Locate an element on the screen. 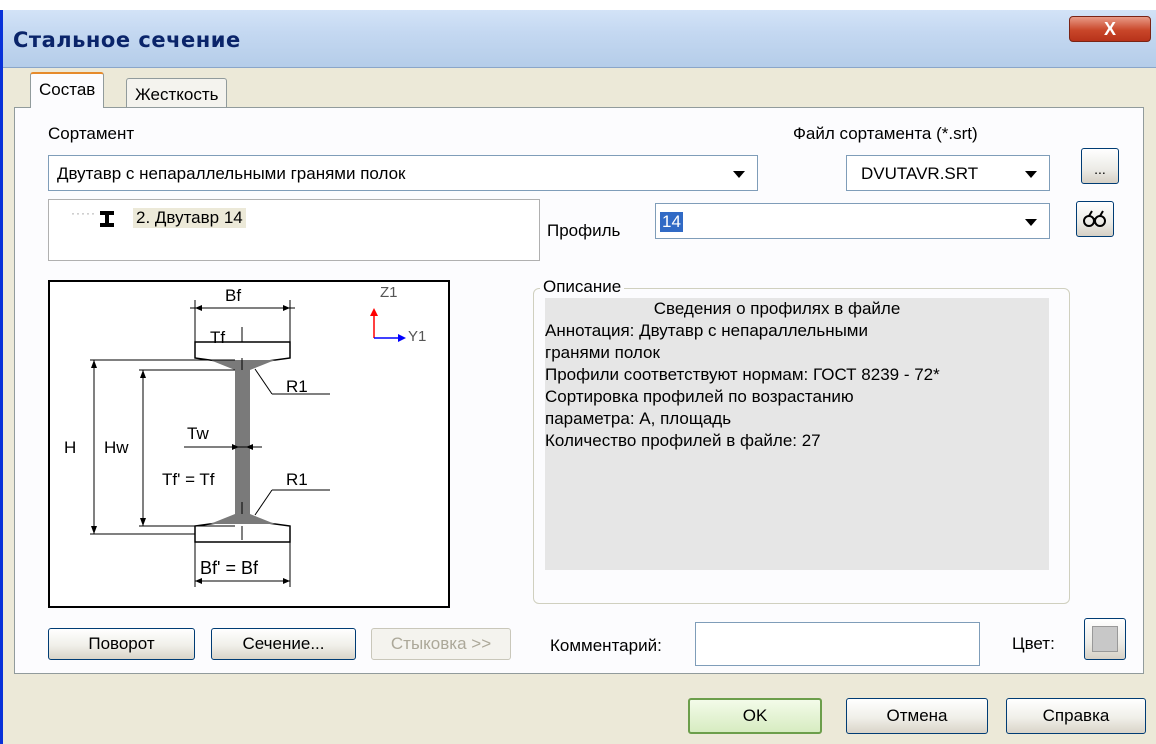 The image size is (1156, 744). comment-label: Комментарий: is located at coordinates (606, 645).